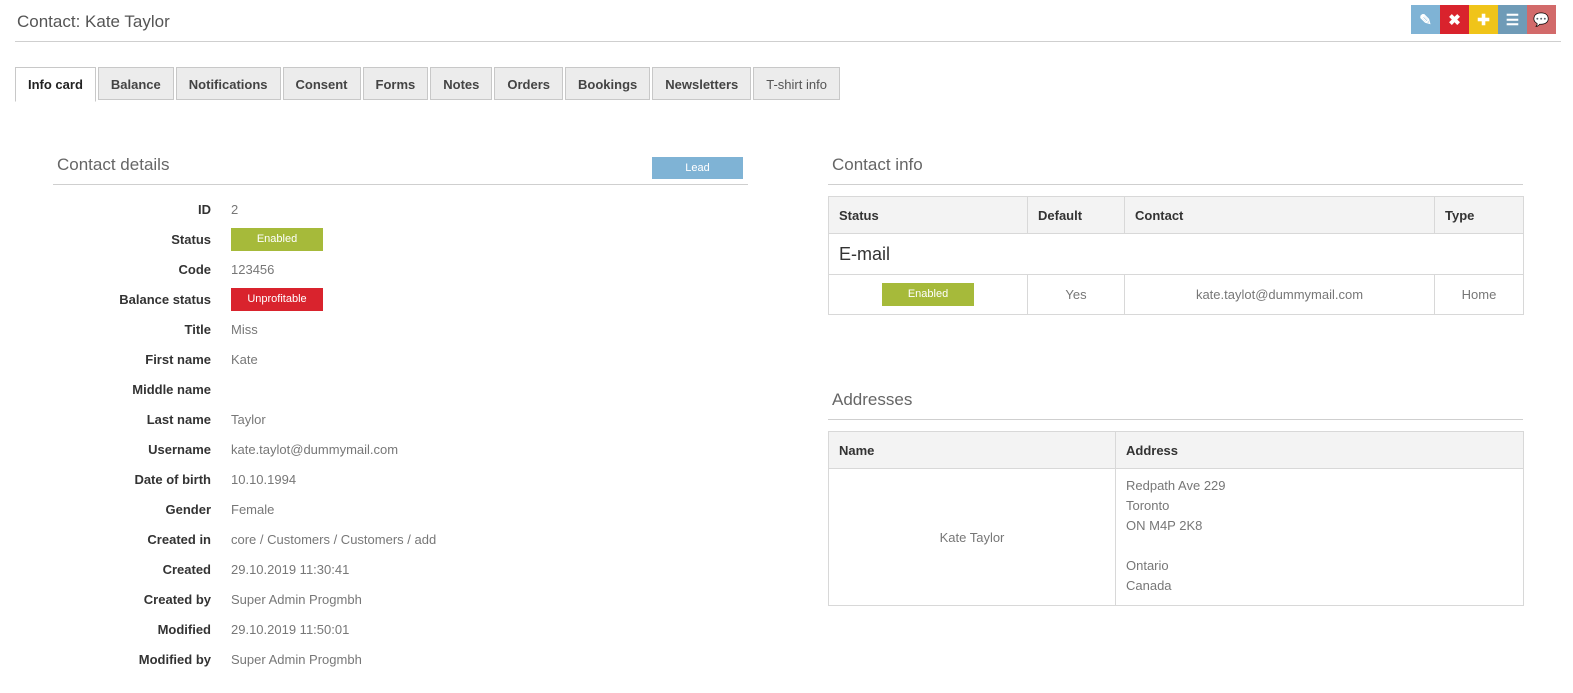 The height and width of the screenshot is (693, 1573). I want to click on group-label: E-mail, so click(1176, 254).